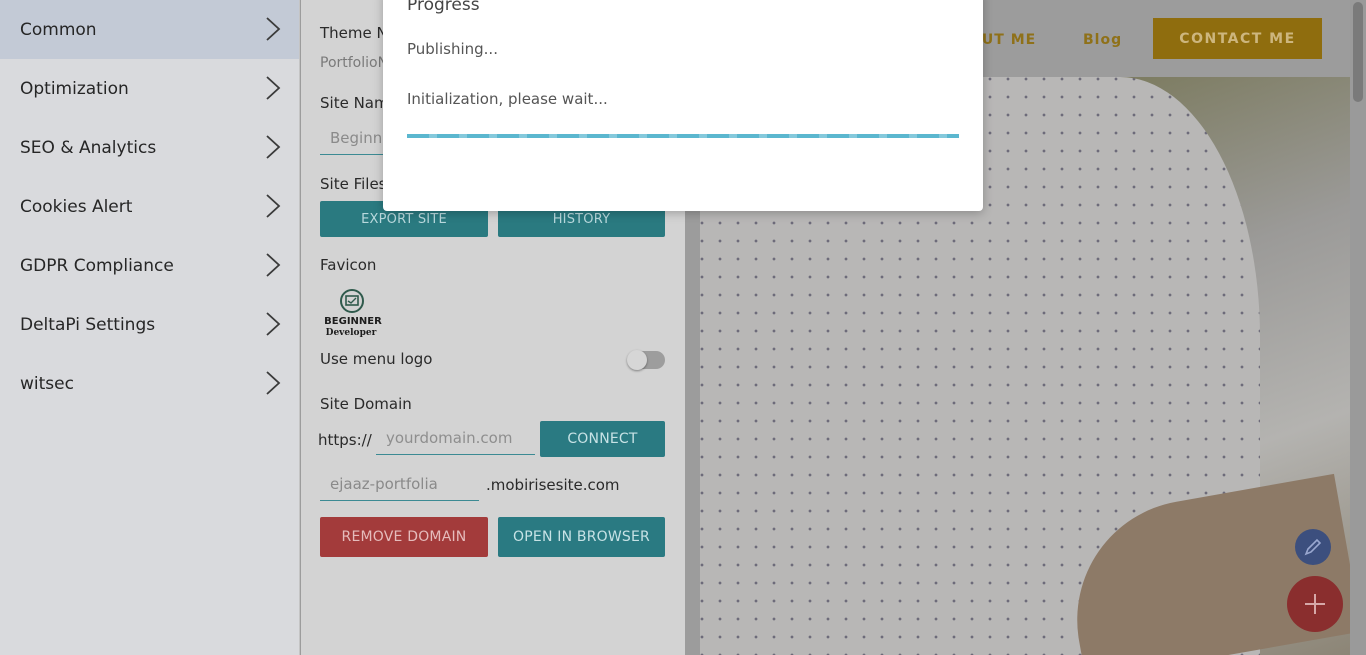  Describe the element at coordinates (149, 206) in the screenshot. I see `menu-item-cookies-alert: Cookies Alert` at that location.